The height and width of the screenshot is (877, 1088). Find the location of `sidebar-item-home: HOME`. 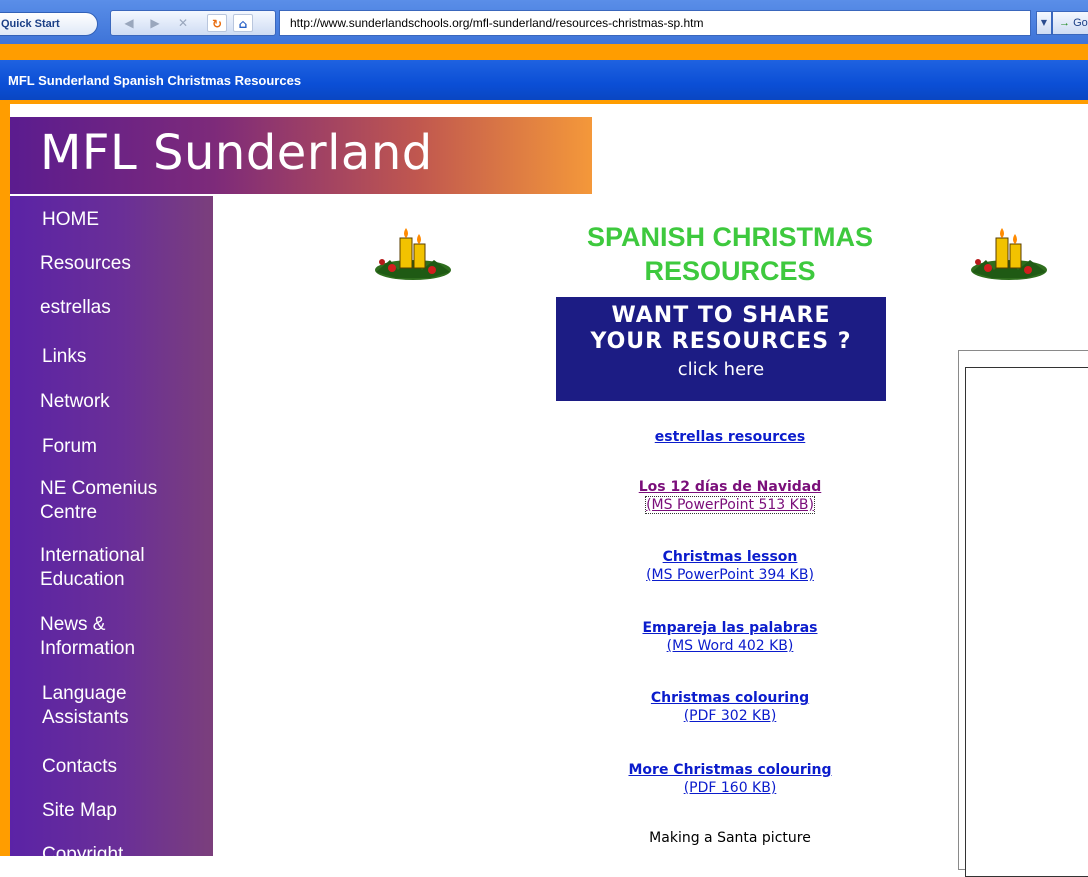

sidebar-item-home: HOME is located at coordinates (70, 220).